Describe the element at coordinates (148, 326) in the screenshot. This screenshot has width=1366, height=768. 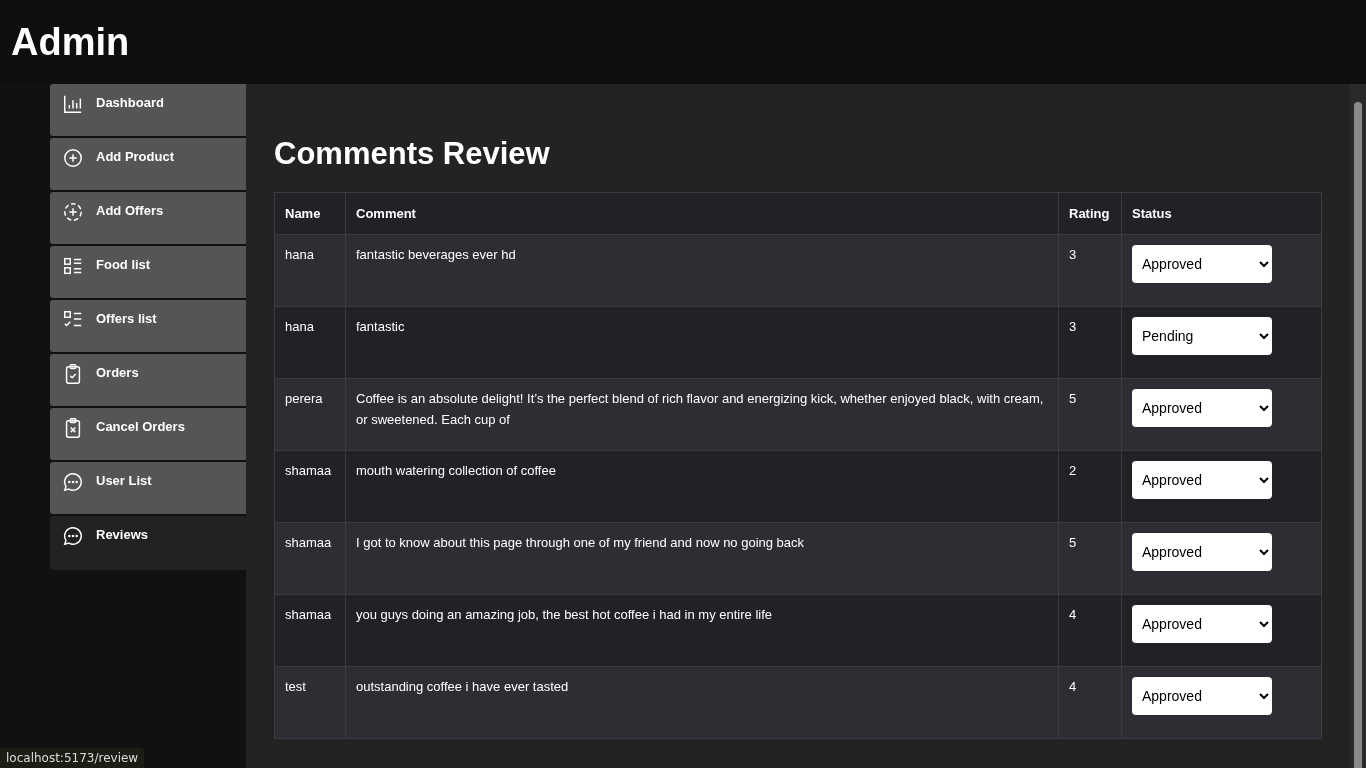
I see `sidebar-item: Offers list` at that location.